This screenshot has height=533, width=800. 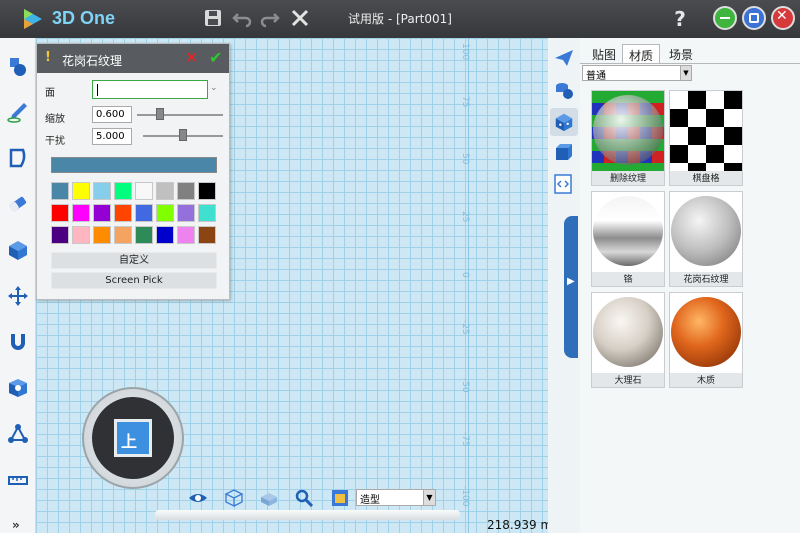 What do you see at coordinates (465, 102) in the screenshot?
I see `axis-tick: 75` at bounding box center [465, 102].